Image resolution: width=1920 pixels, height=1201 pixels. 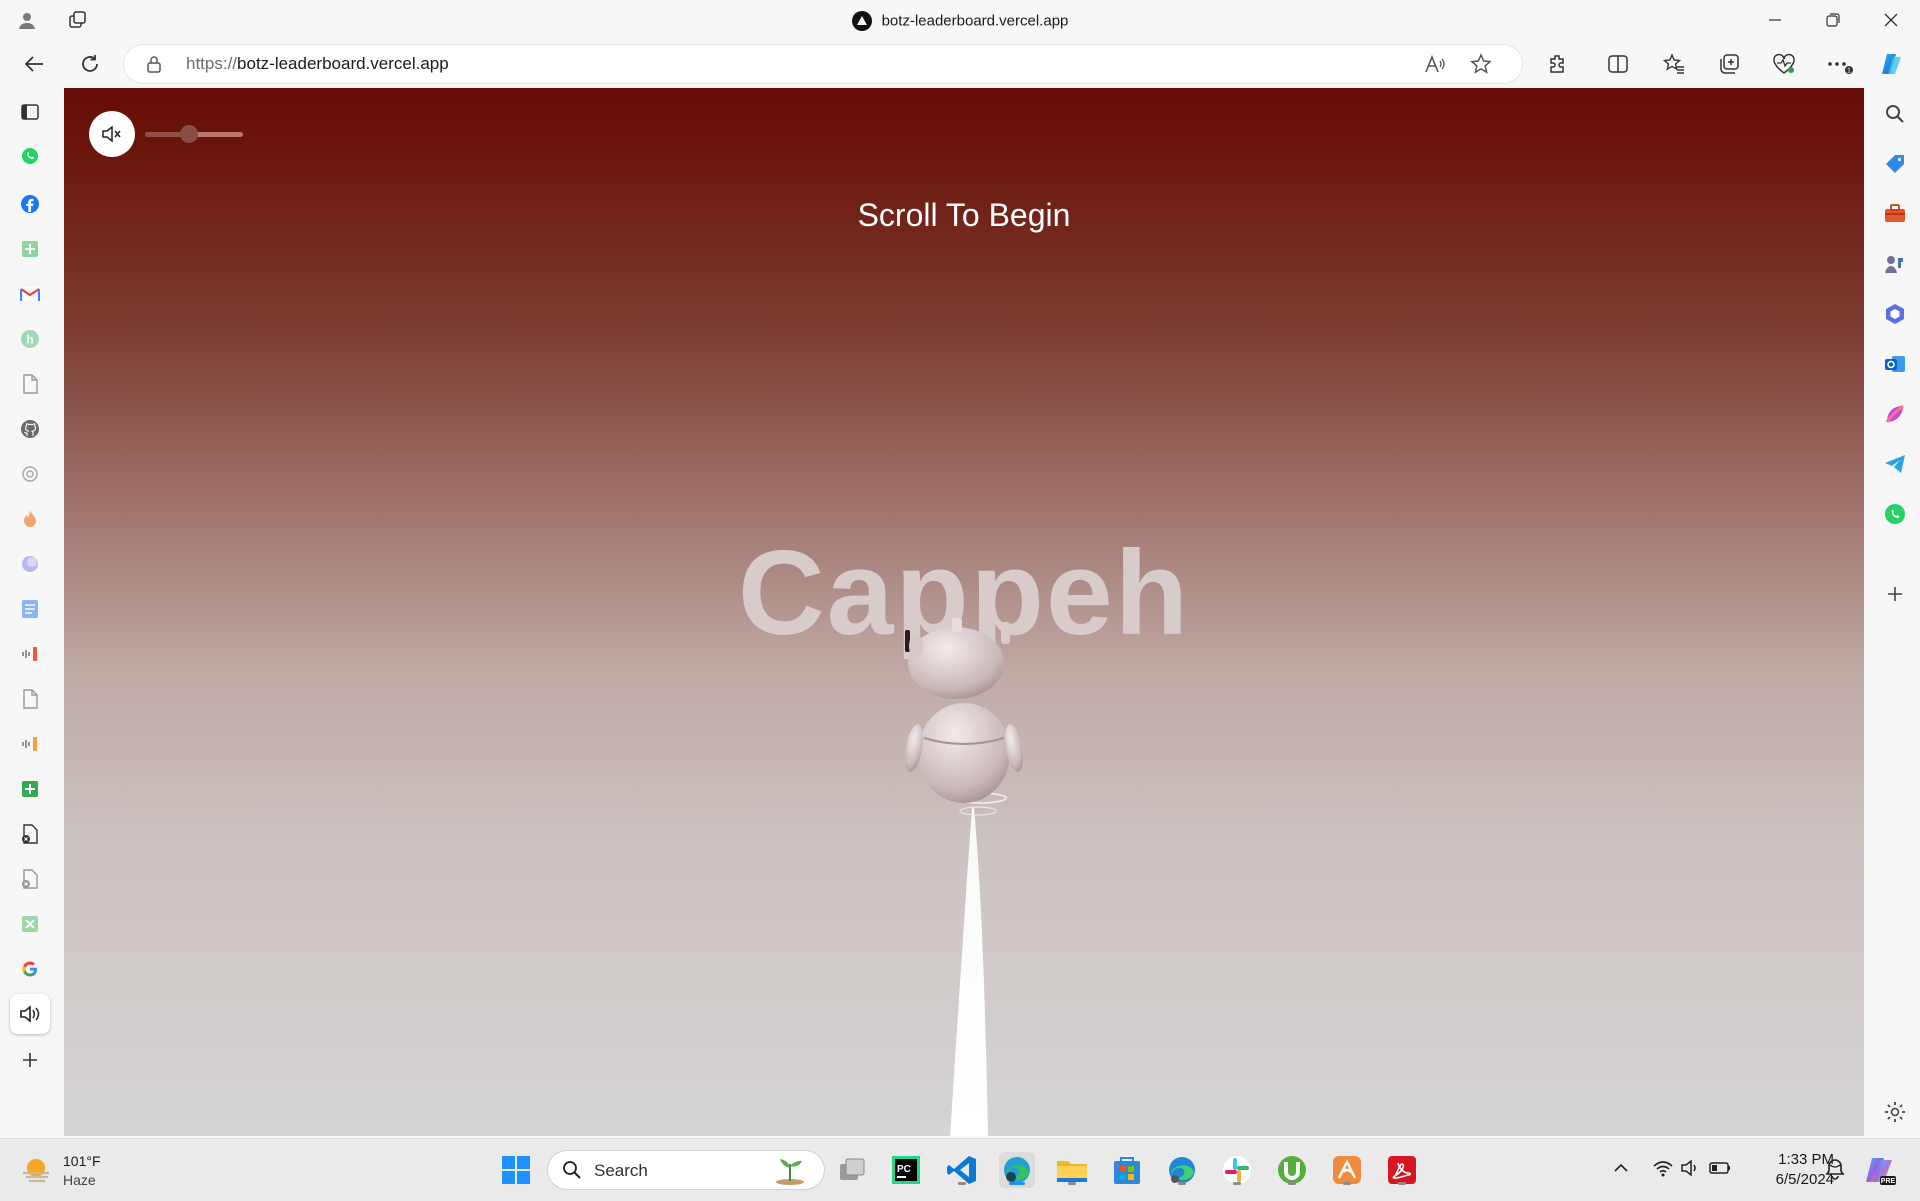 What do you see at coordinates (1784, 64) in the screenshot?
I see `browser-essentials-icon` at bounding box center [1784, 64].